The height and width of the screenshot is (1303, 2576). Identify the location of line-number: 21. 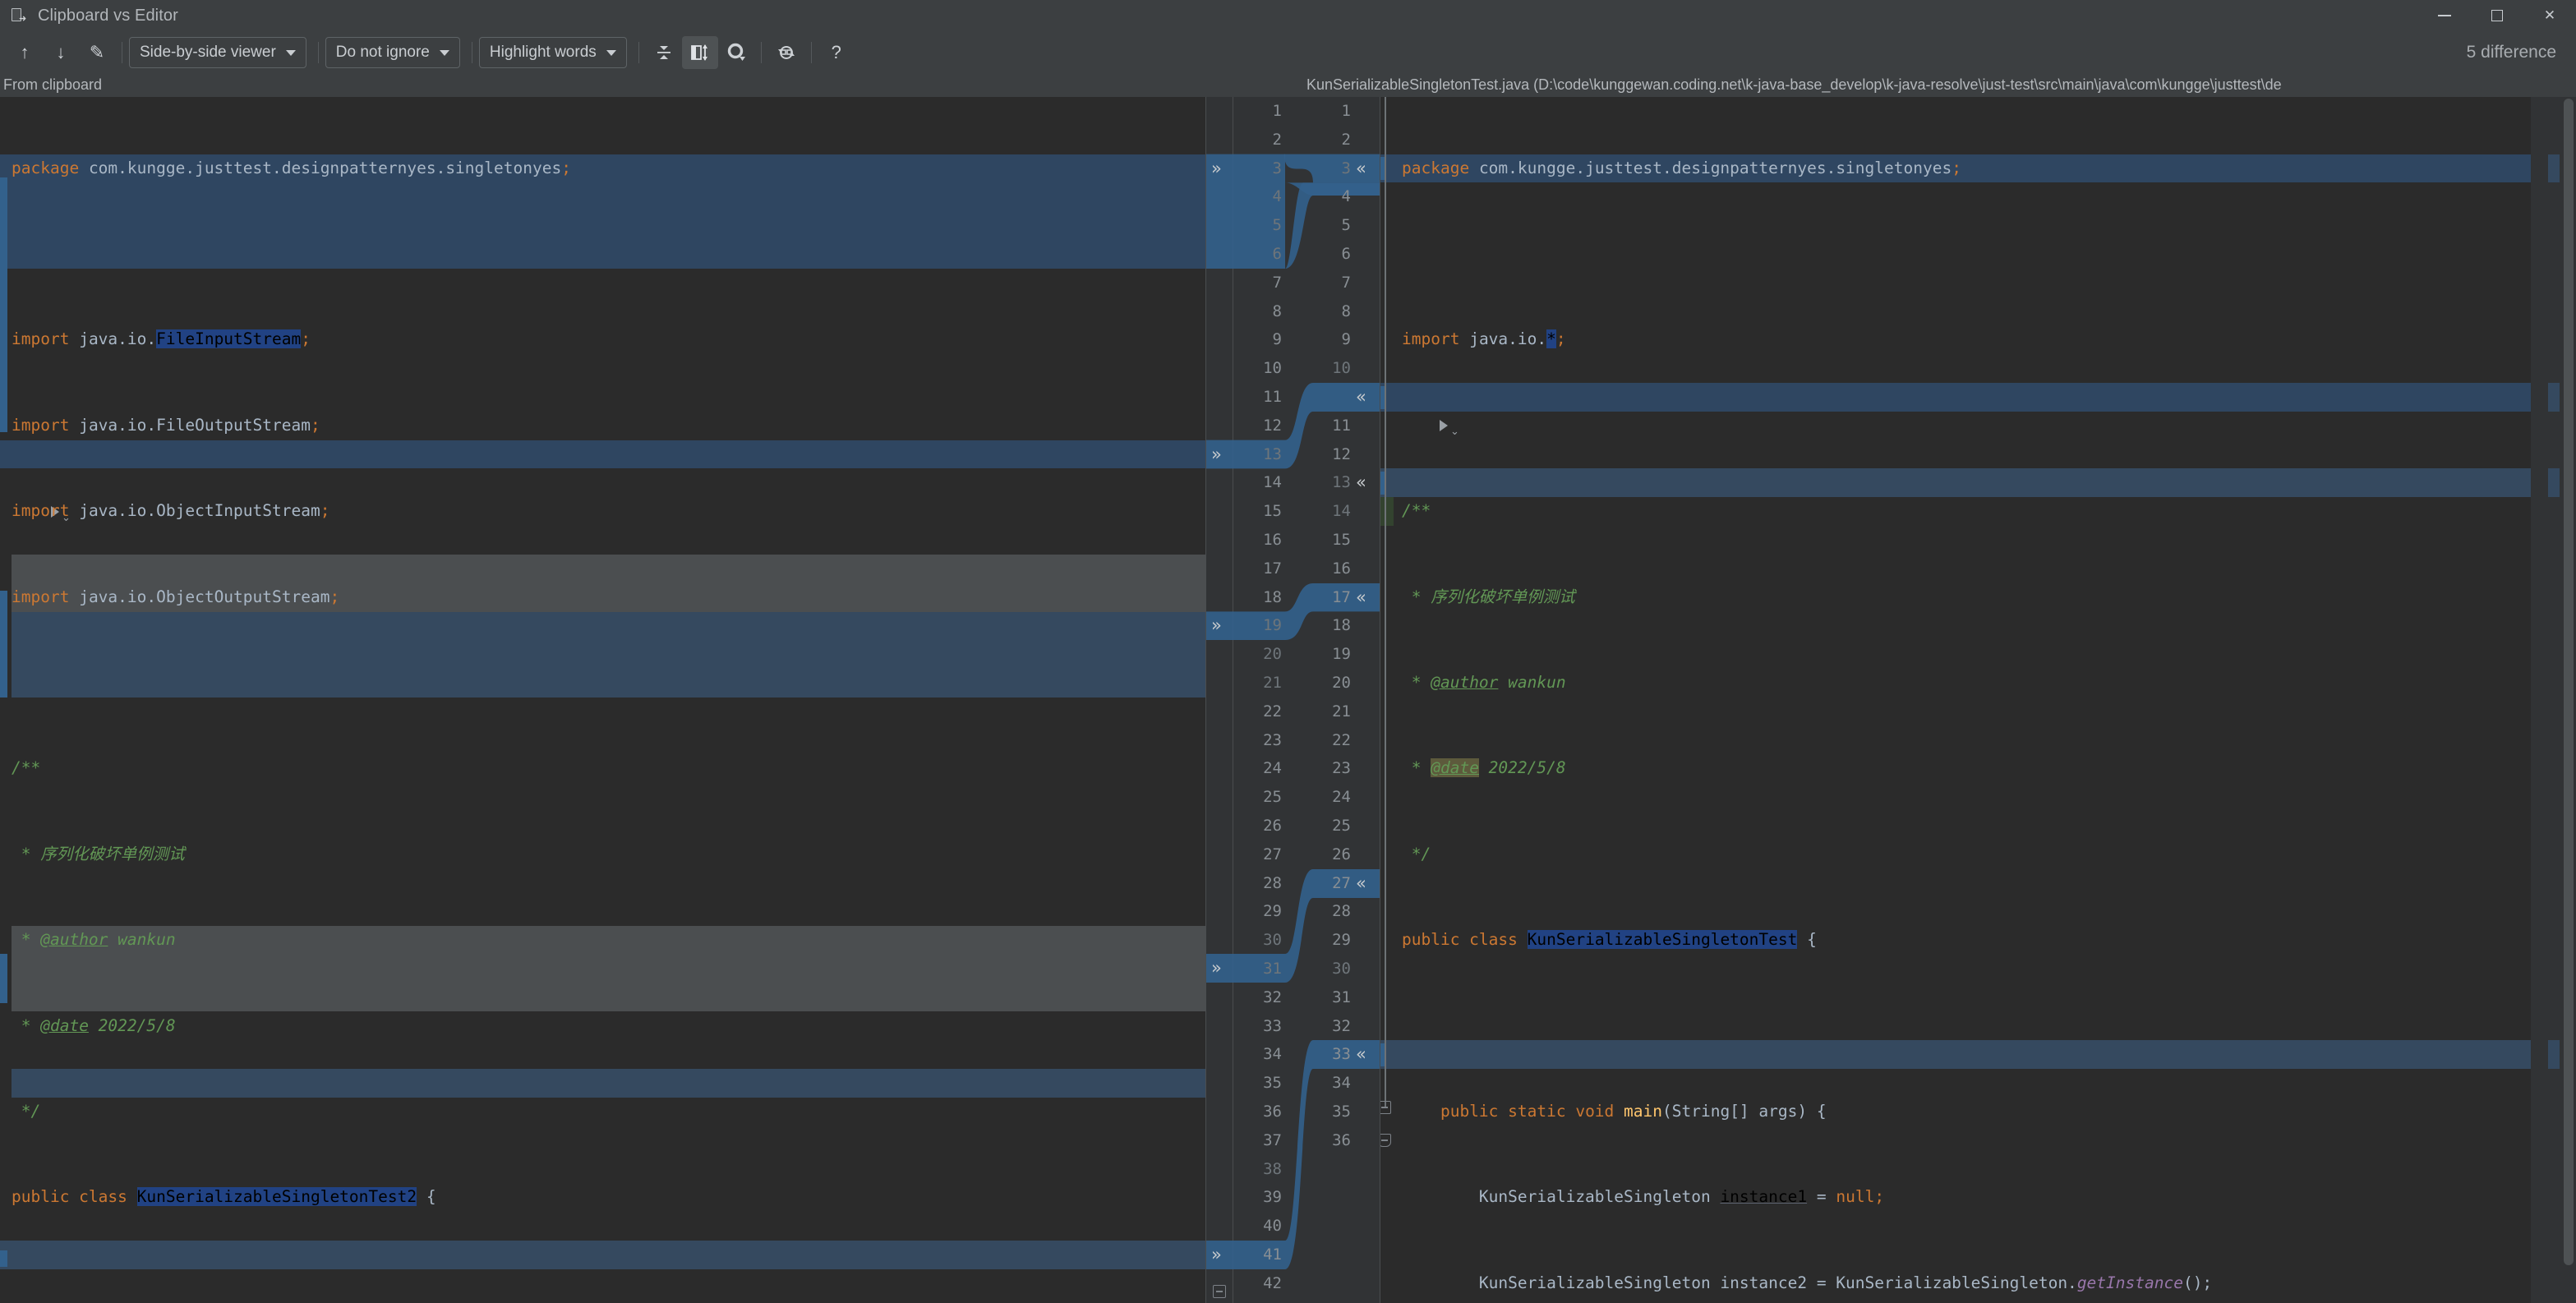
(1341, 711).